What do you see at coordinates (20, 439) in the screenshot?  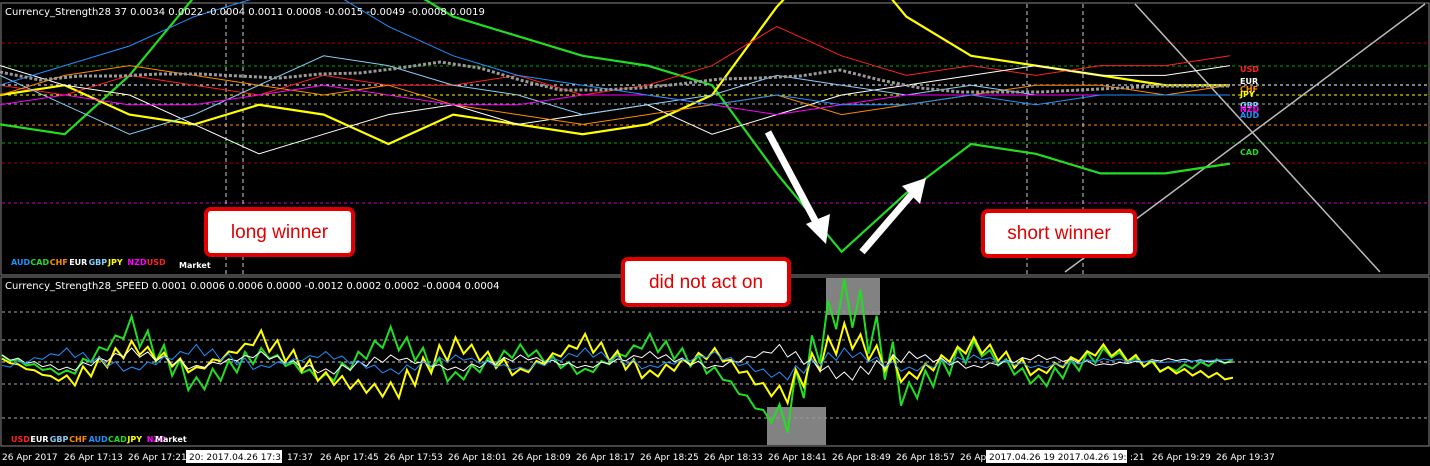 I see `speed-legend-usd: USD` at bounding box center [20, 439].